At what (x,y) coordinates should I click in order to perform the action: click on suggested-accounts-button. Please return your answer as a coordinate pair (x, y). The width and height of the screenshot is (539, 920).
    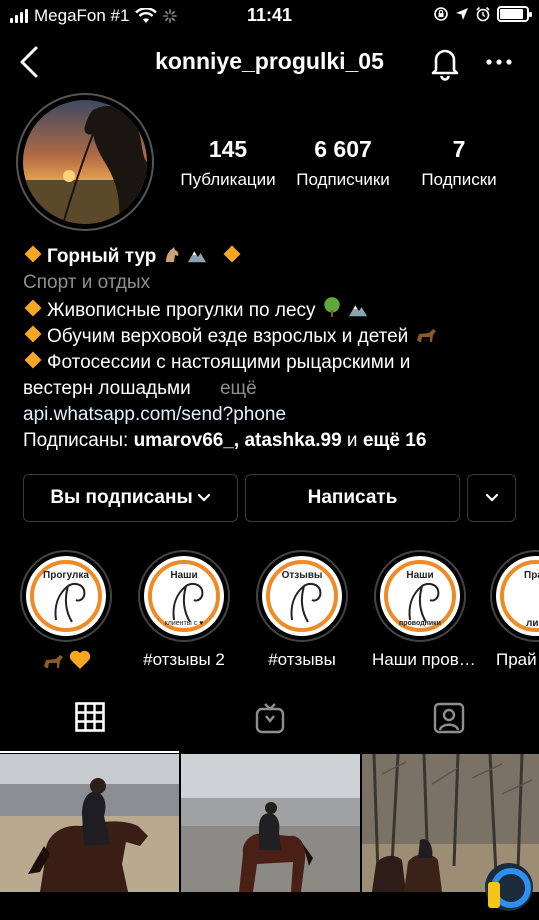
    Looking at the image, I should click on (491, 498).